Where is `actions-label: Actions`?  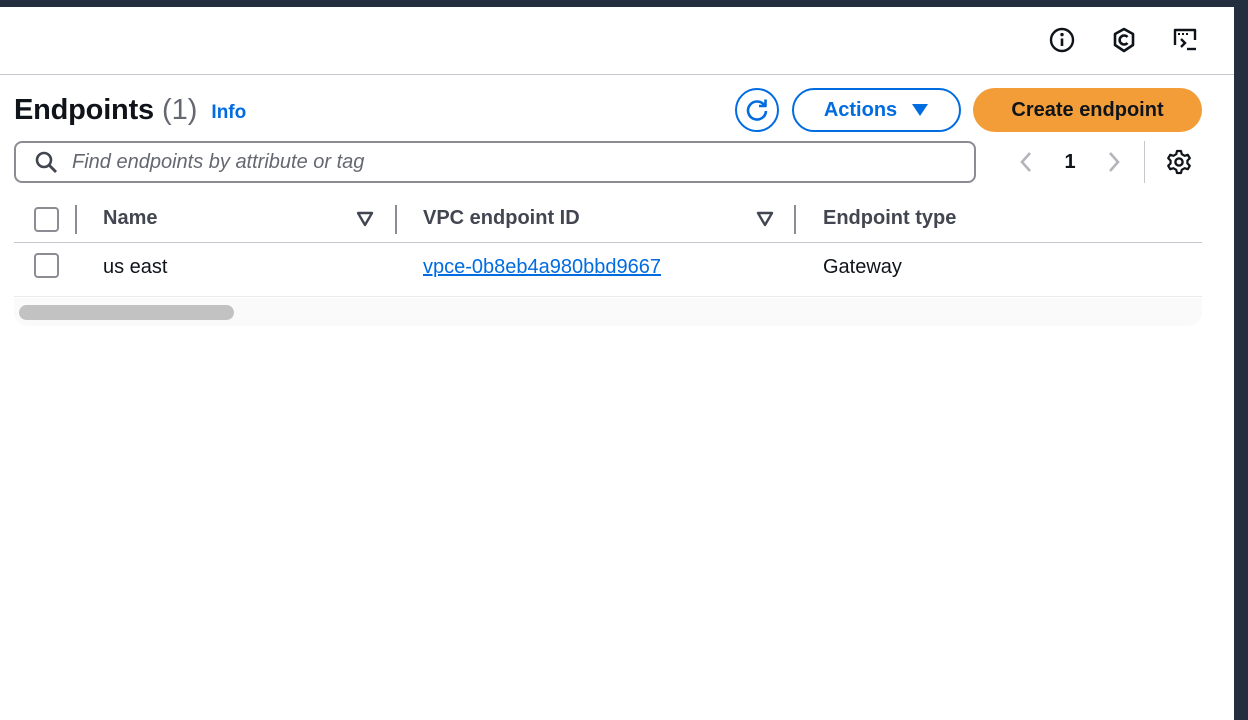
actions-label: Actions is located at coordinates (860, 109).